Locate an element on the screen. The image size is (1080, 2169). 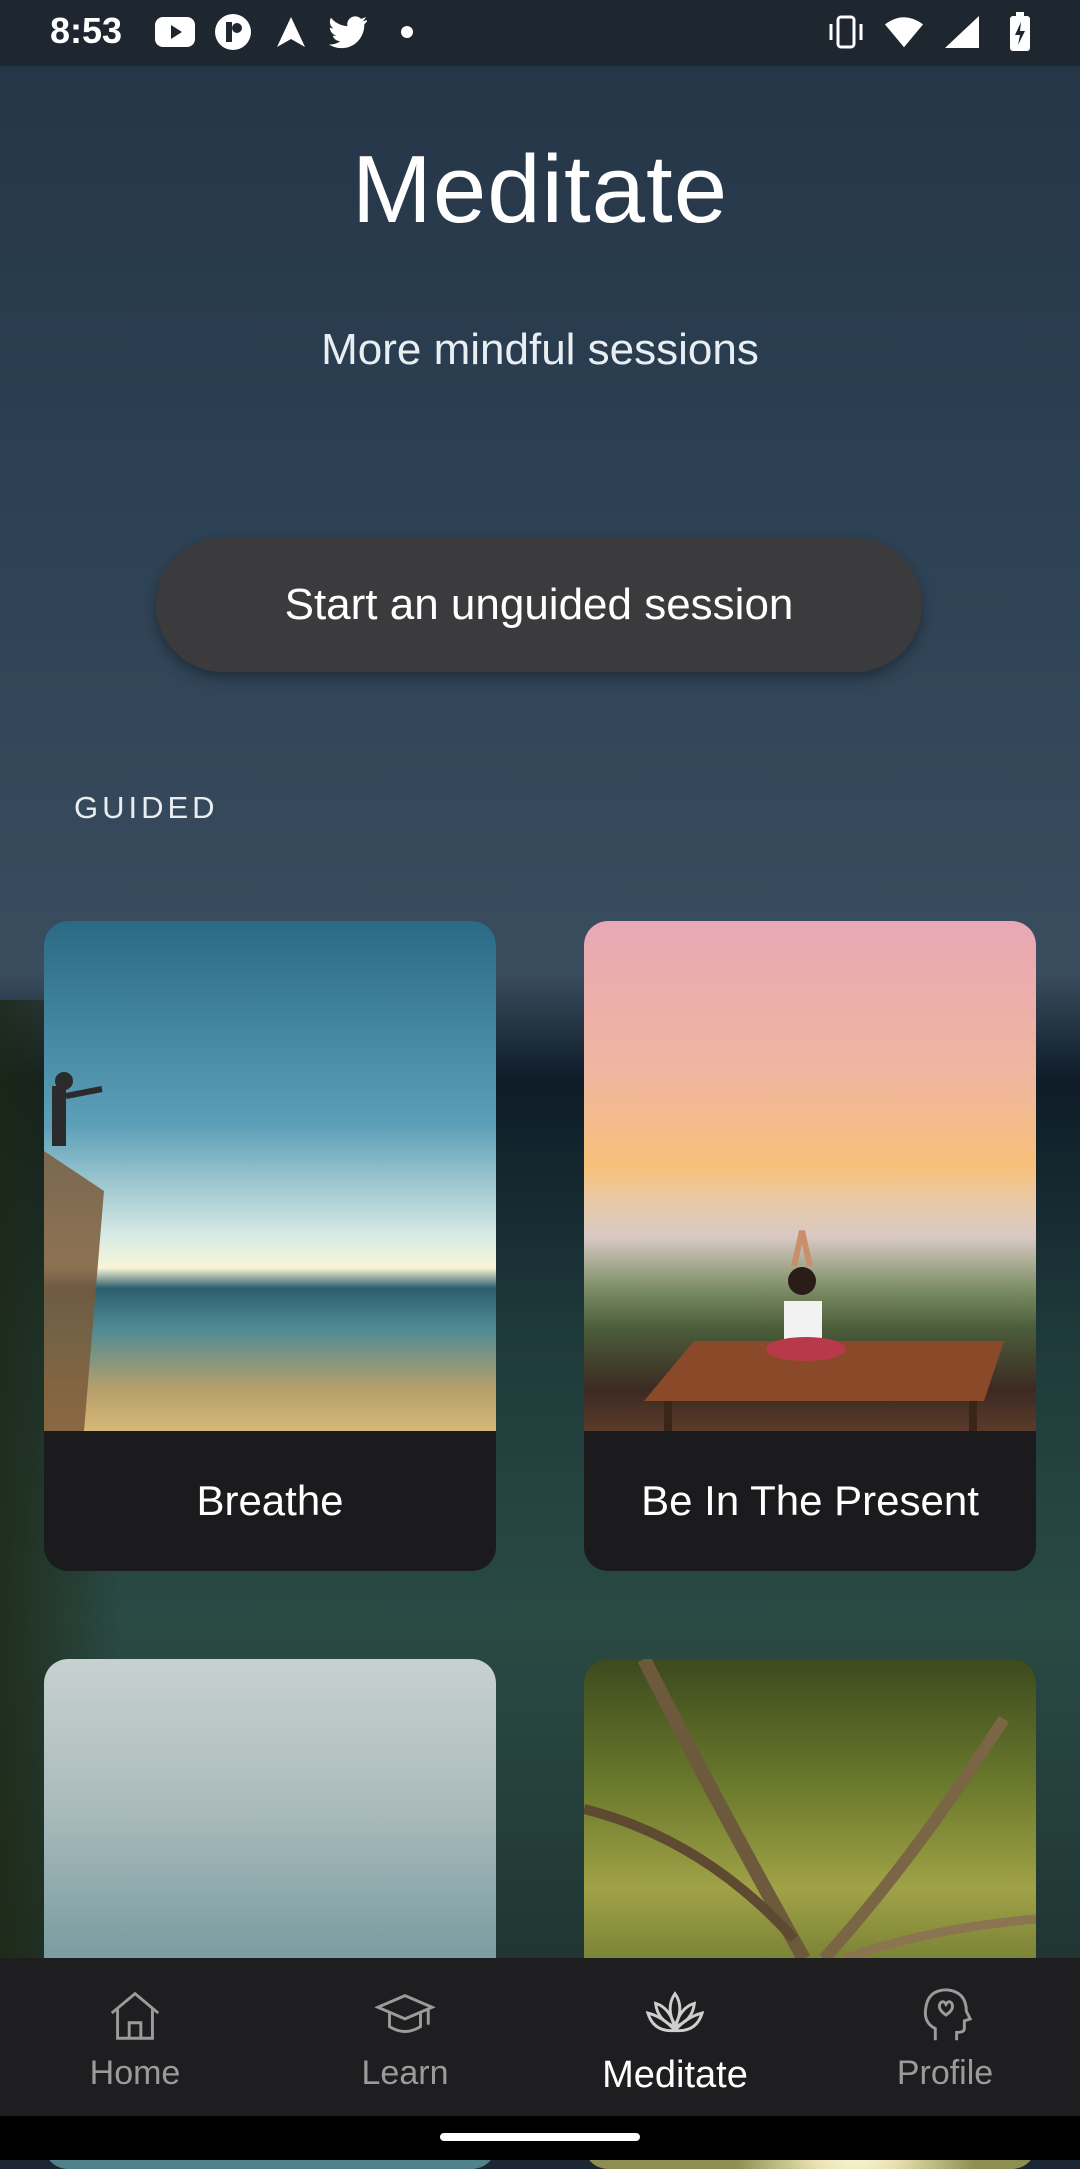
home-icon is located at coordinates (135, 2015).